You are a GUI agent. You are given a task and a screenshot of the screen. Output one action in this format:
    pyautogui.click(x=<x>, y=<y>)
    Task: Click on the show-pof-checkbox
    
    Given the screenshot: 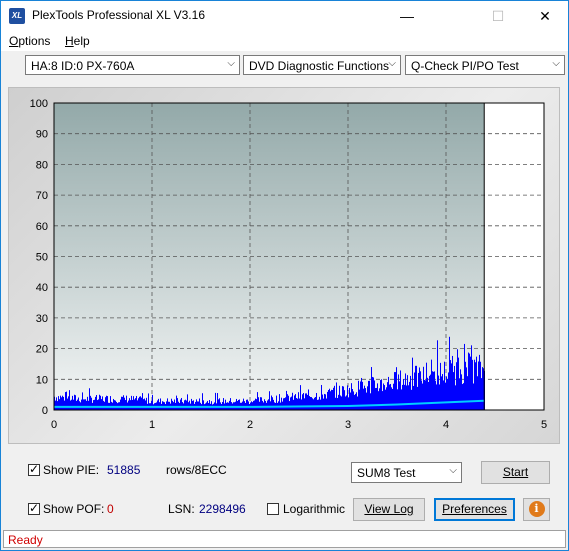 What is the action you would take?
    pyautogui.click(x=34, y=508)
    